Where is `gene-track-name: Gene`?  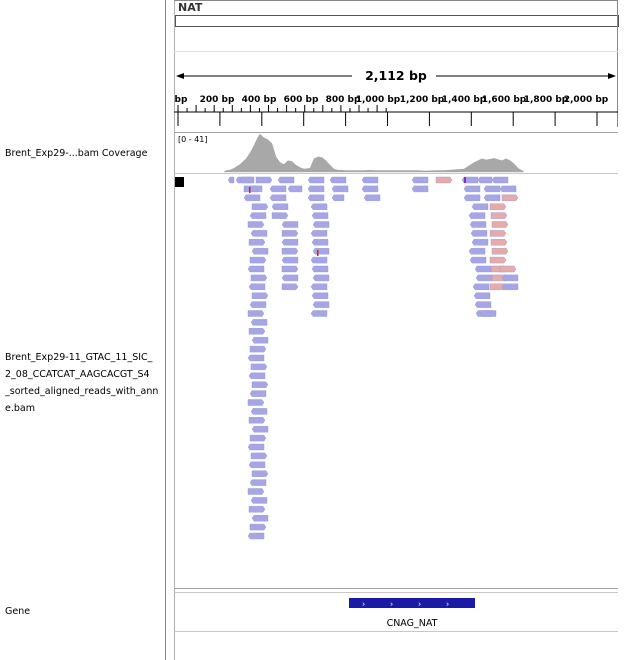 gene-track-name: Gene is located at coordinates (17, 611).